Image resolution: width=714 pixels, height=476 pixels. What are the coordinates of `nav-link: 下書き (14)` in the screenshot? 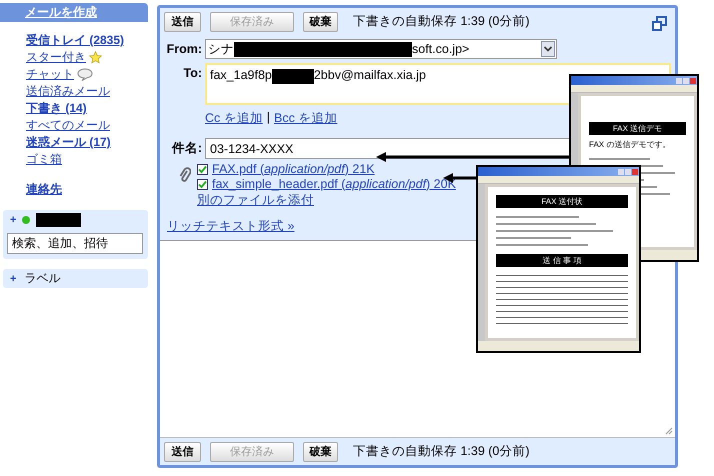 It's located at (56, 108).